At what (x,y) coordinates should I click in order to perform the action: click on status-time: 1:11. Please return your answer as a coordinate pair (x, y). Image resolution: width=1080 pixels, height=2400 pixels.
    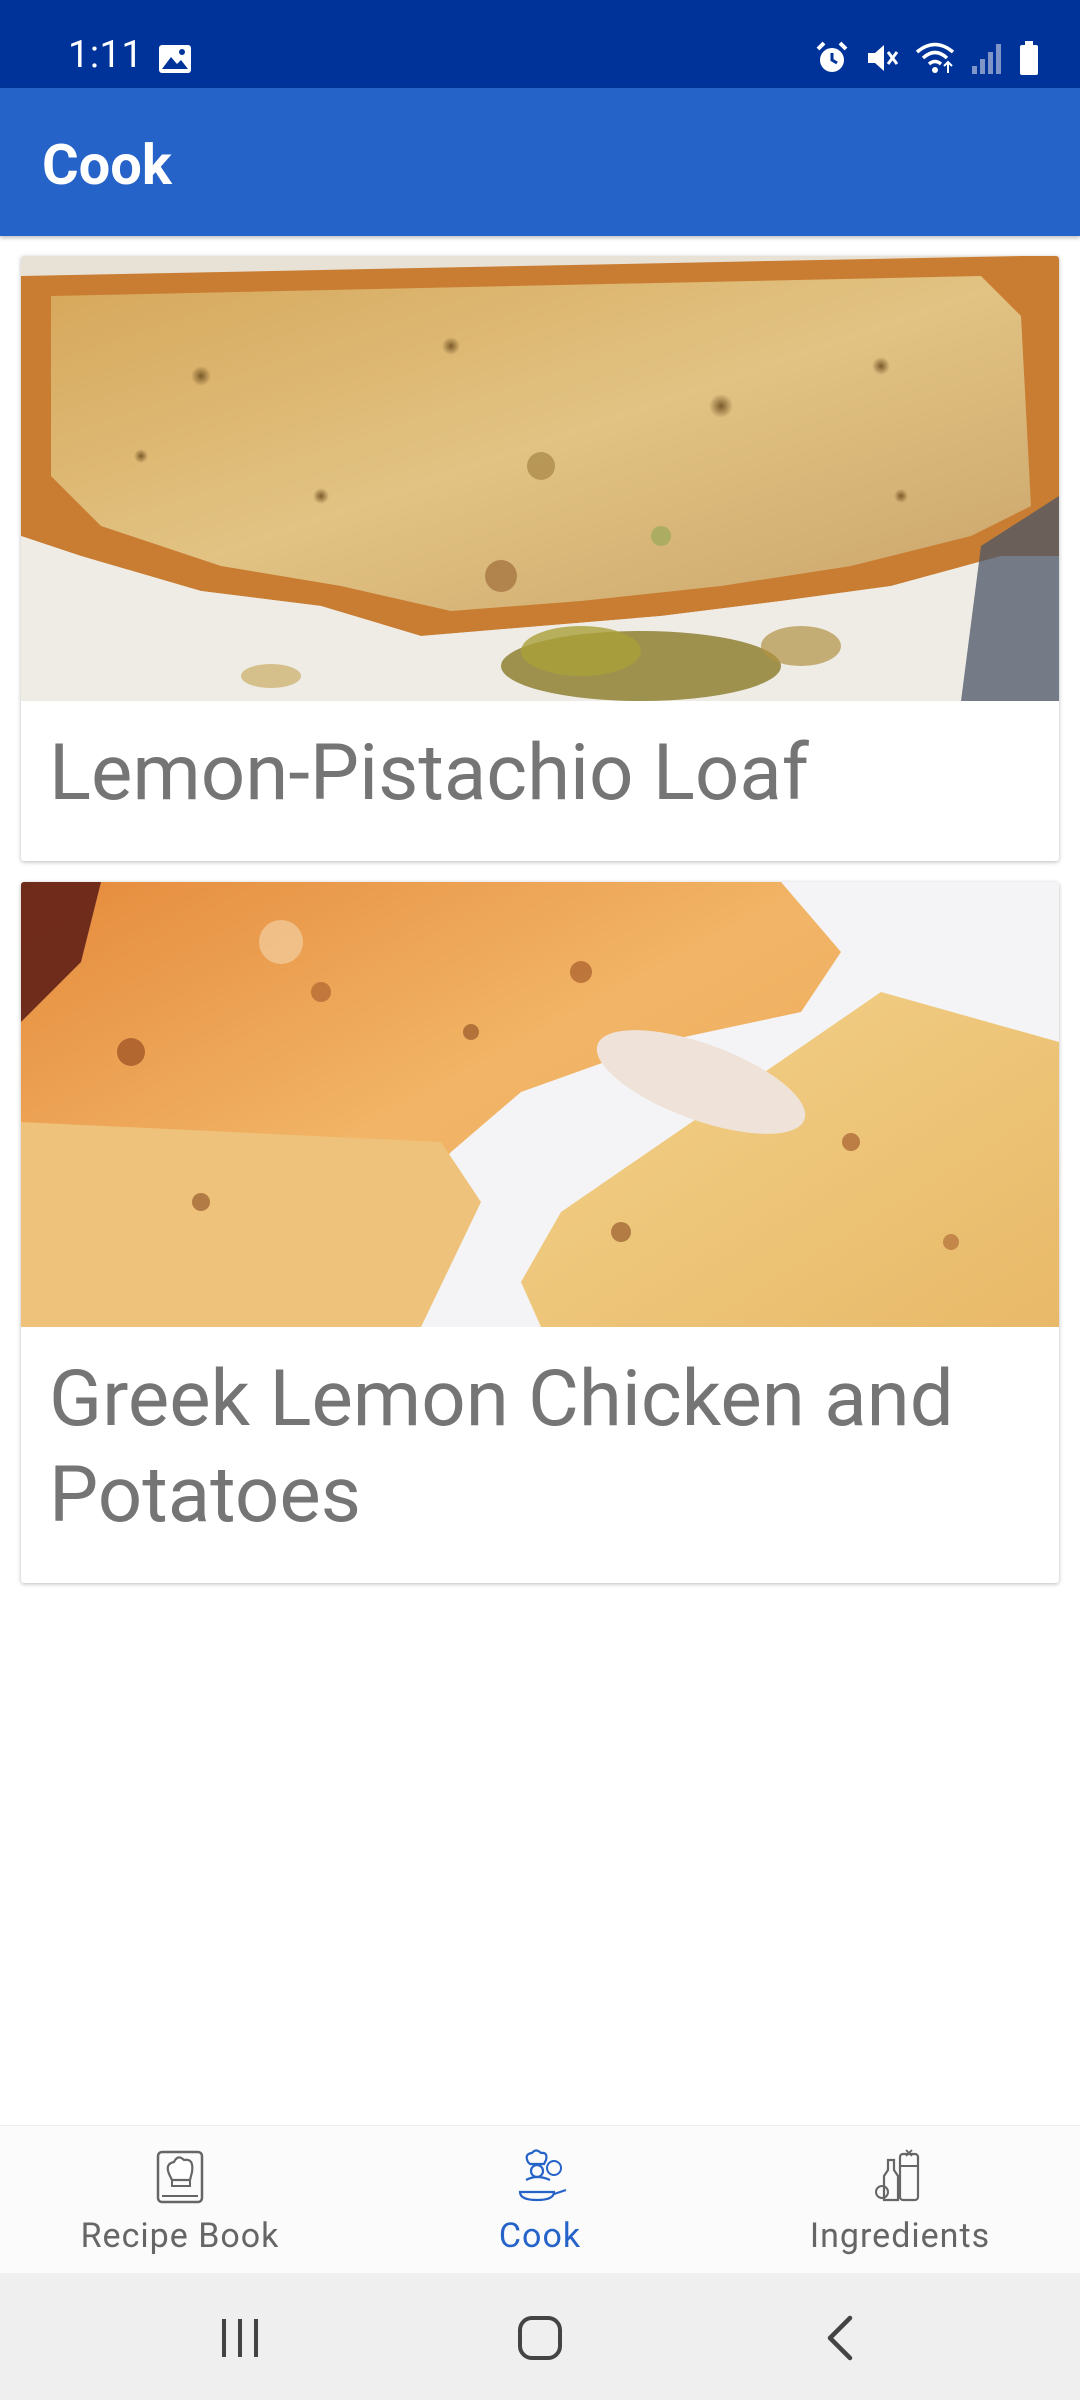
    Looking at the image, I should click on (106, 55).